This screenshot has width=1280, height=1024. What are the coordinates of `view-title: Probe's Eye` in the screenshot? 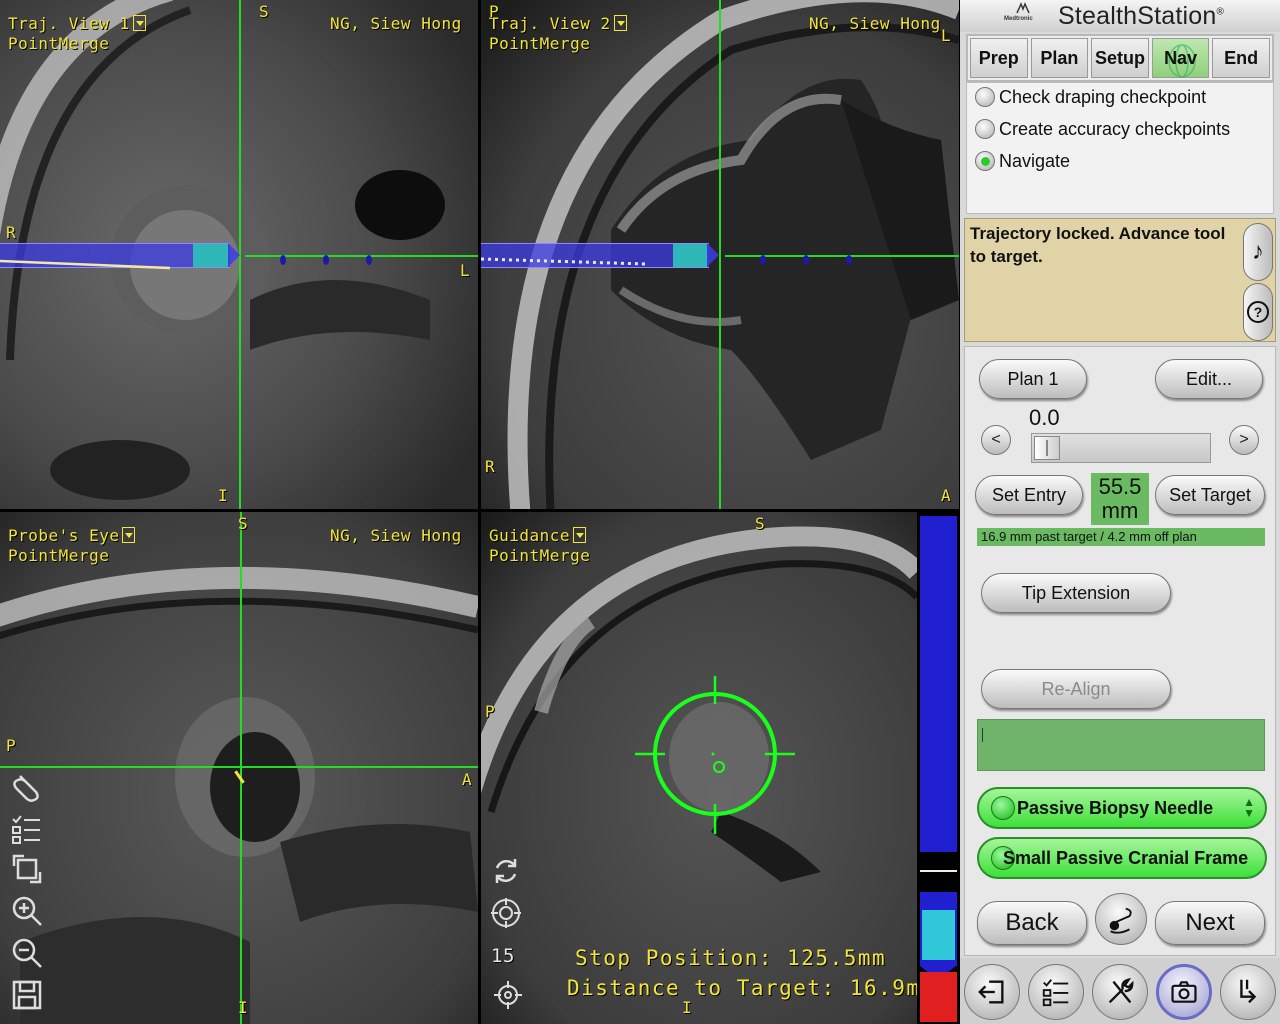 It's located at (72, 536).